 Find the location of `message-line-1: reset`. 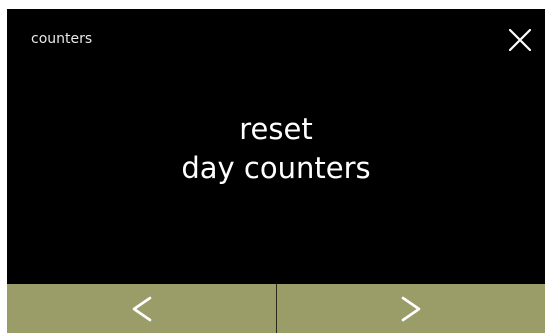

message-line-1: reset is located at coordinates (276, 129).